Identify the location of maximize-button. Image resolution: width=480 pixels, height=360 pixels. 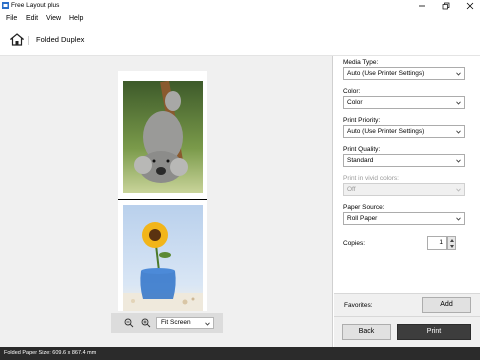
(446, 6).